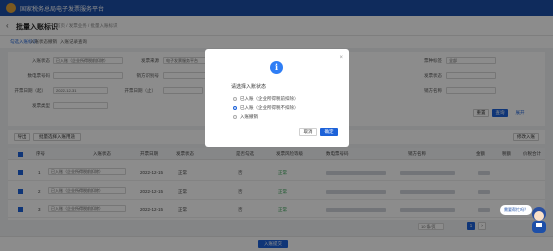 The image size is (553, 251). What do you see at coordinates (516, 210) in the screenshot?
I see `assistant-bubble: 需要帮忙吗？` at bounding box center [516, 210].